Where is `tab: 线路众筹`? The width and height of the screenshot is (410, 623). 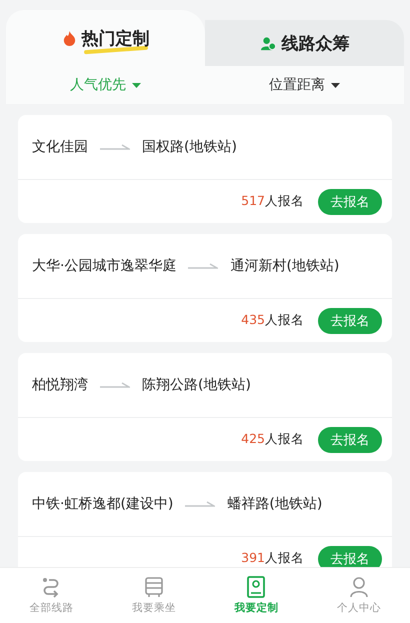 tab: 线路众筹 is located at coordinates (304, 43).